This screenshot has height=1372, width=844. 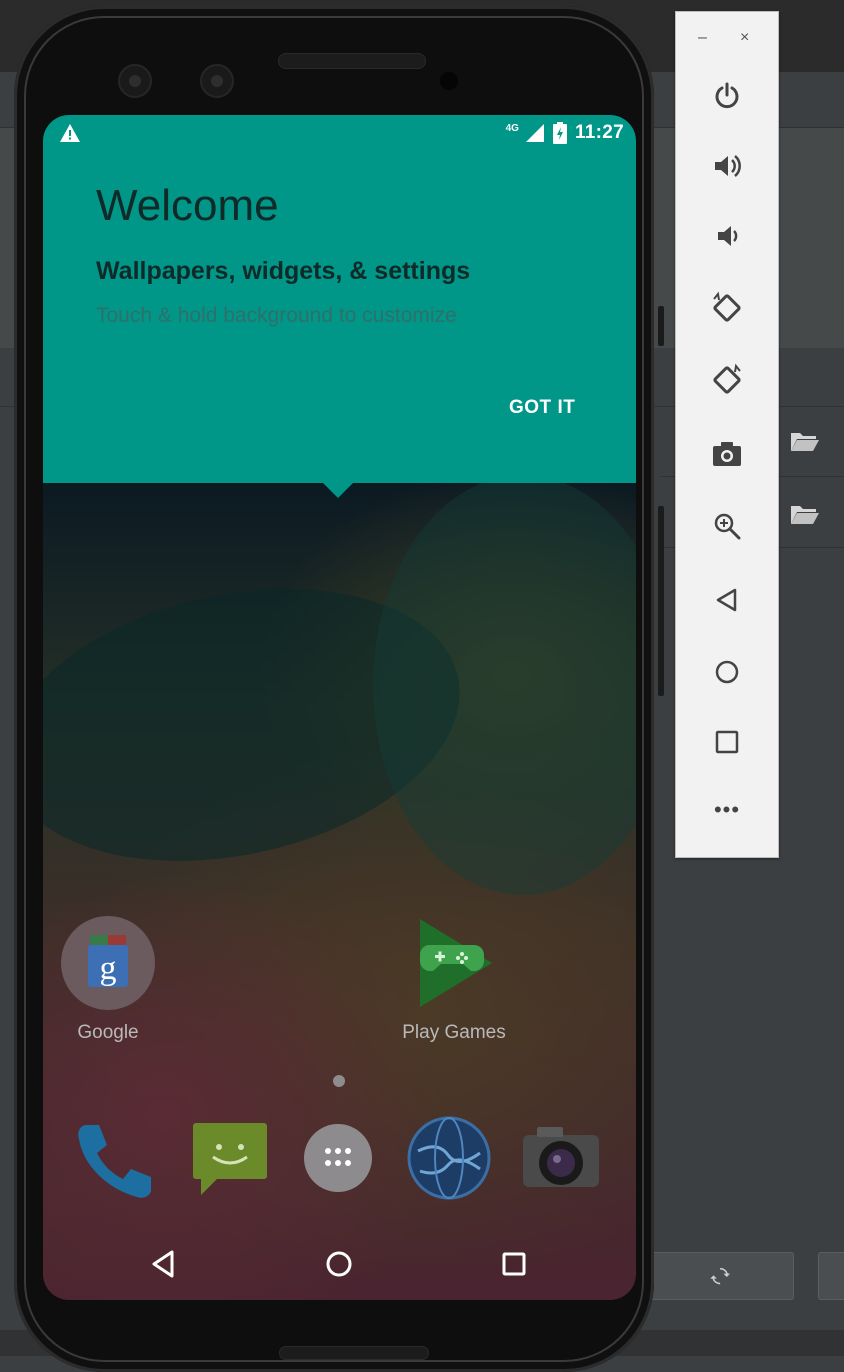 I want to click on overview-icon, so click(x=727, y=742).